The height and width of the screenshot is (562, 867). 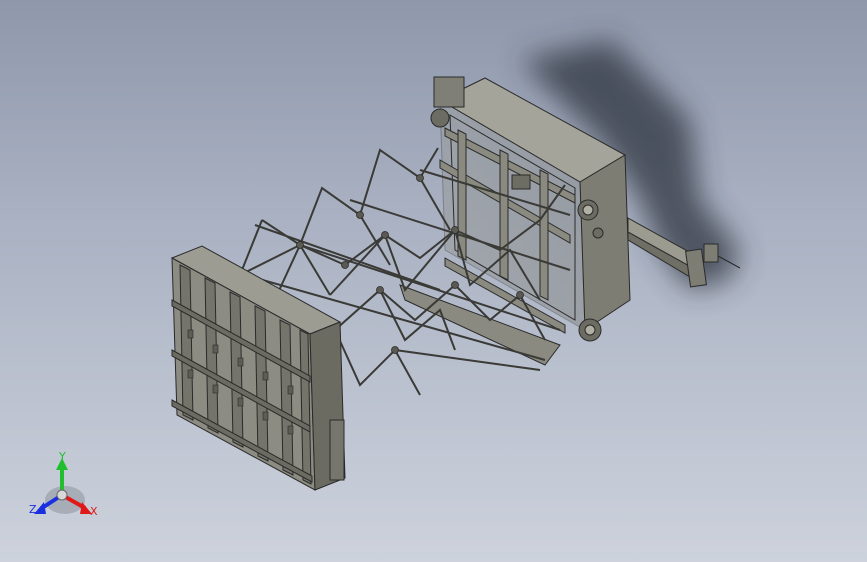 What do you see at coordinates (62, 456) in the screenshot?
I see `triad-y-label: Y` at bounding box center [62, 456].